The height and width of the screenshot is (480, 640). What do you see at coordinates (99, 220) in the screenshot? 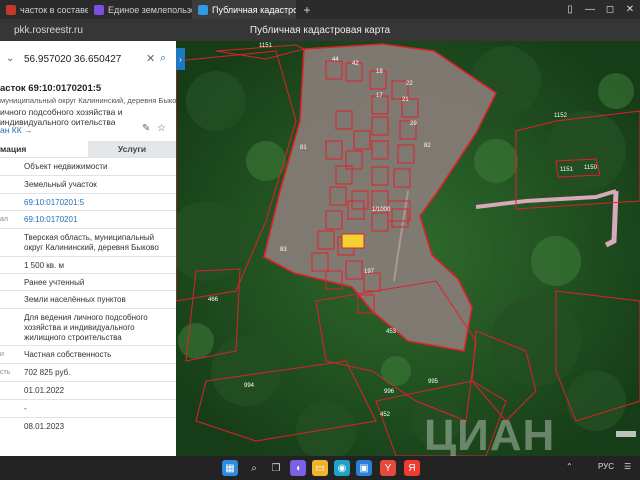
I see `attribute-link: 69:10:0170201` at bounding box center [99, 220].